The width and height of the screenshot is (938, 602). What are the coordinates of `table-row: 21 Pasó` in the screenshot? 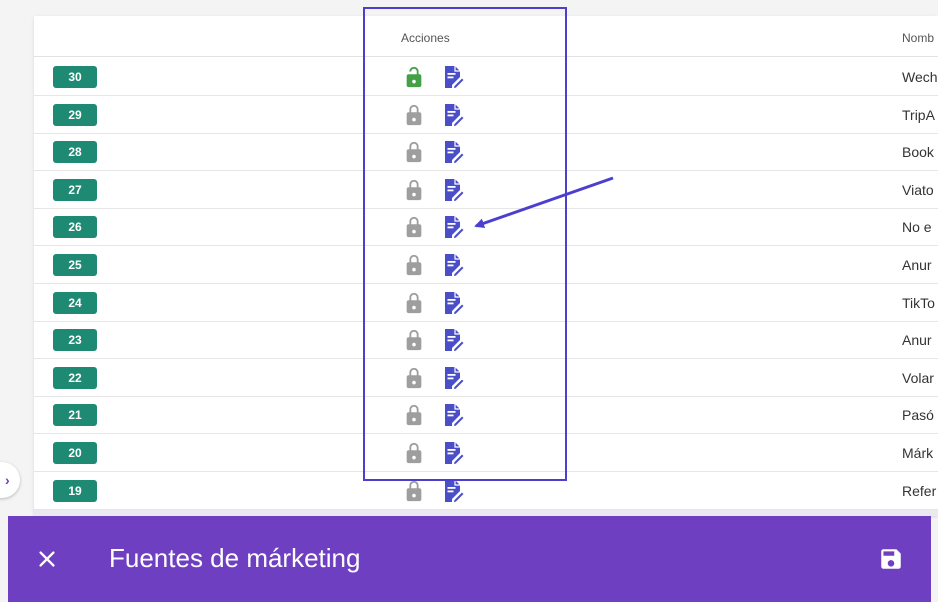 It's located at (486, 415).